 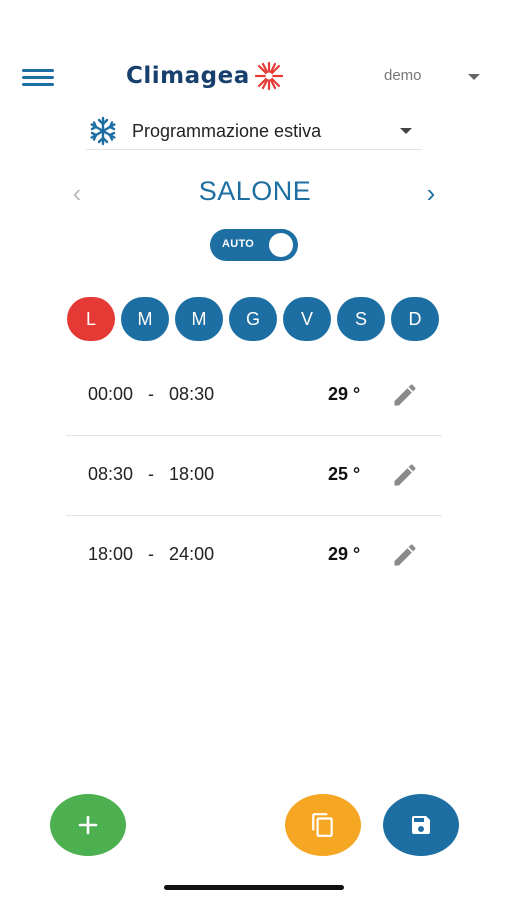 What do you see at coordinates (227, 130) in the screenshot?
I see `program-label: Programmazione estiva` at bounding box center [227, 130].